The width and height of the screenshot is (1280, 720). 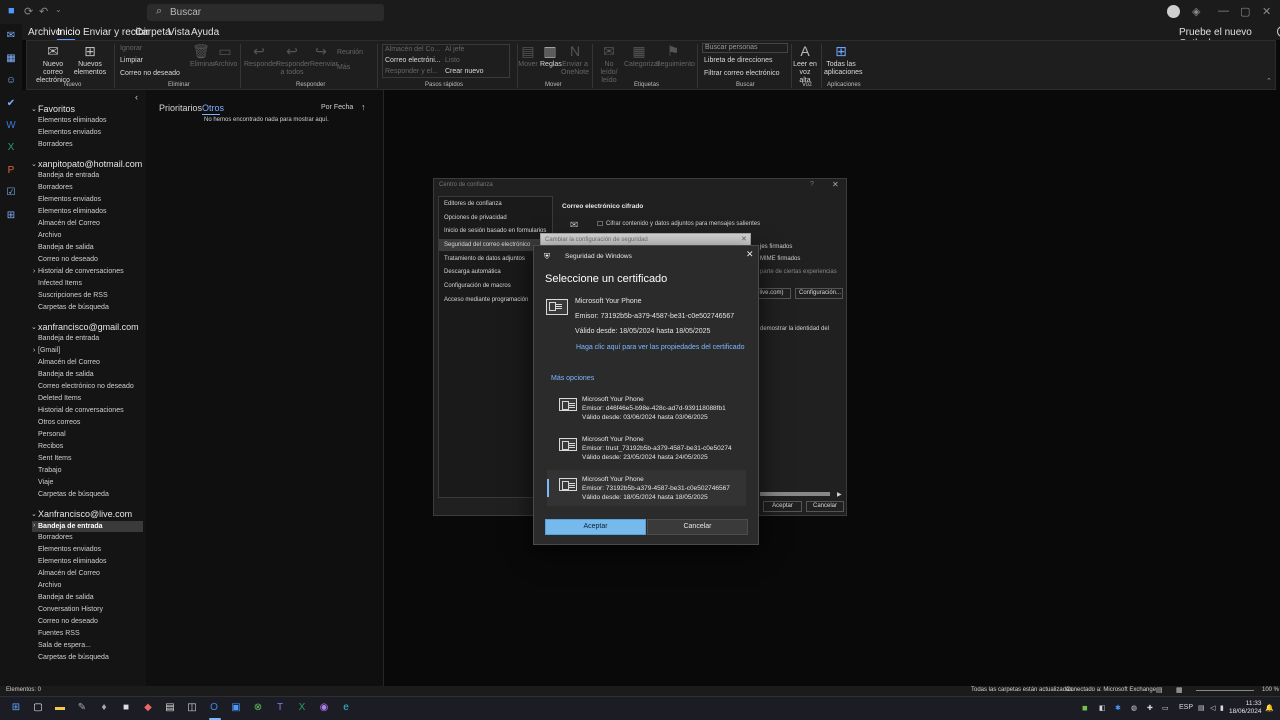 I want to click on reply-all-button: ↩ Responder a todos, so click(x=293, y=60).